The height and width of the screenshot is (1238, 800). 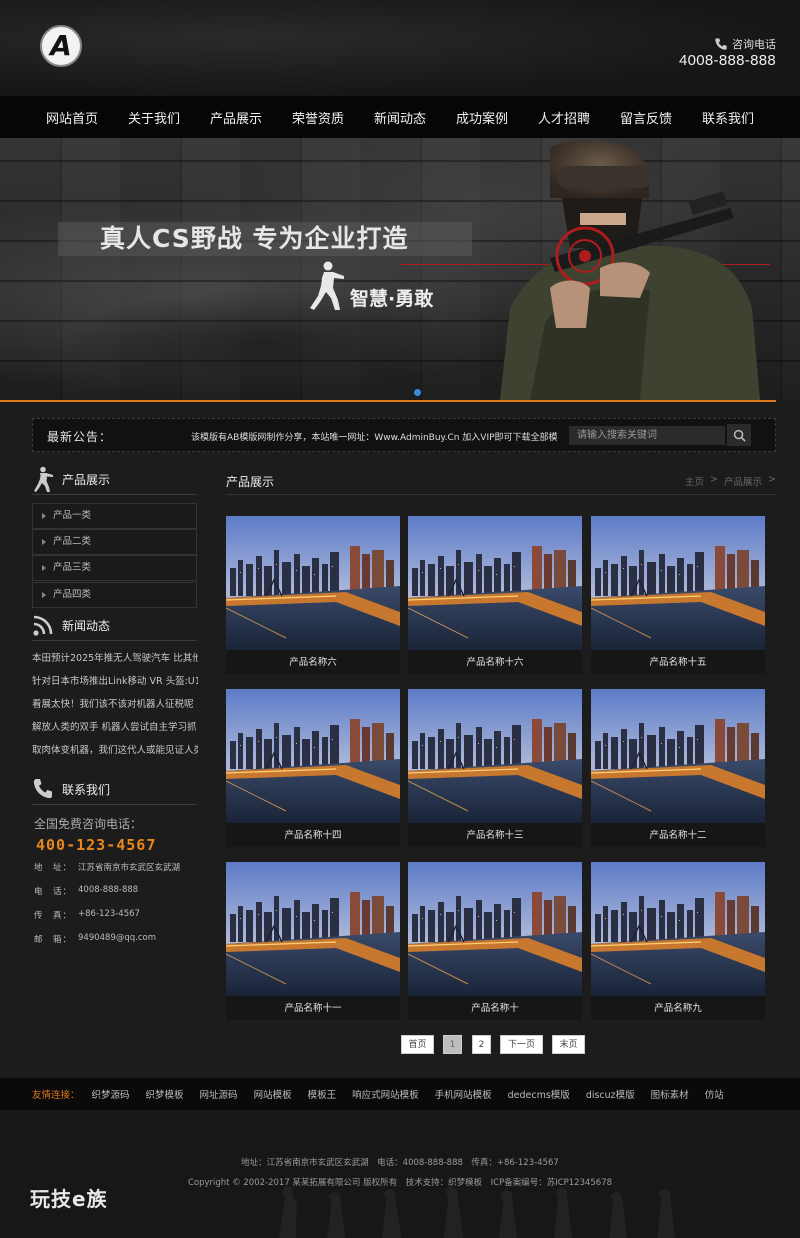 What do you see at coordinates (69, 1197) in the screenshot?
I see `footer-logo: 玩技e族` at bounding box center [69, 1197].